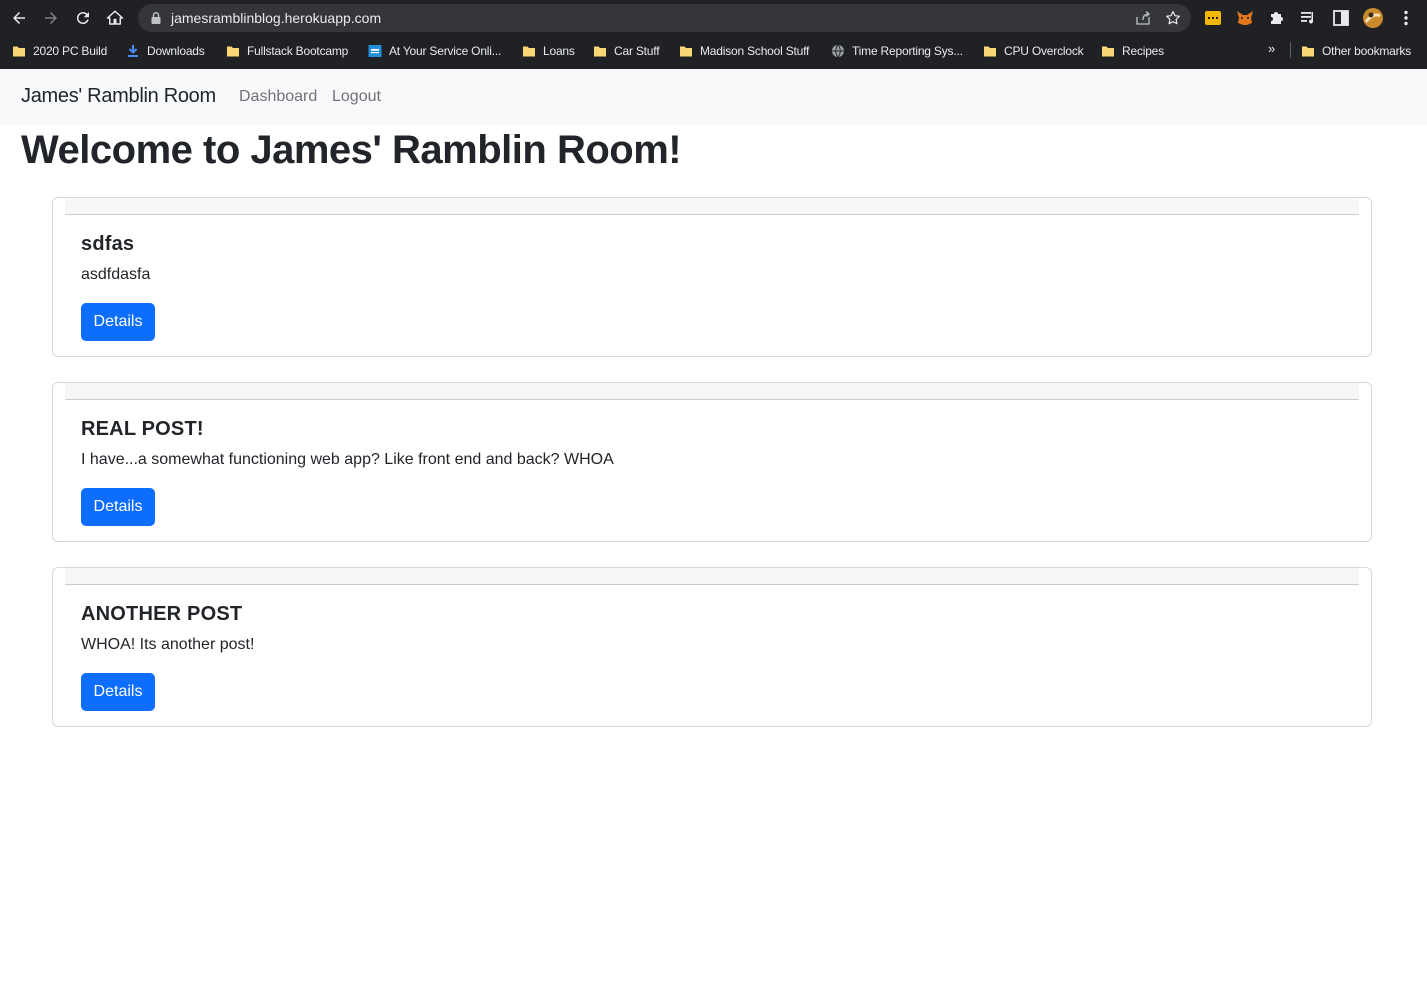 Image resolution: width=1427 pixels, height=989 pixels. Describe the element at coordinates (162, 614) in the screenshot. I see `post-title: ANOTHER POST` at that location.